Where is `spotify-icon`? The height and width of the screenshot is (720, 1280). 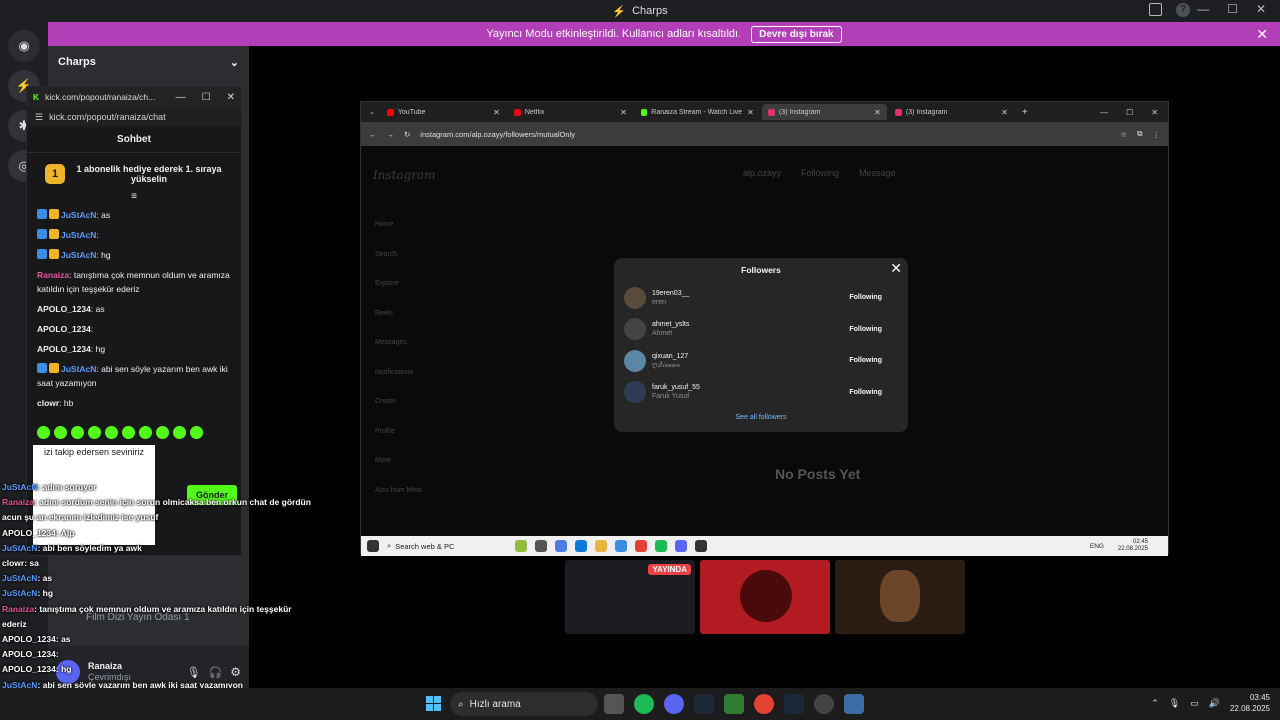 spotify-icon is located at coordinates (644, 704).